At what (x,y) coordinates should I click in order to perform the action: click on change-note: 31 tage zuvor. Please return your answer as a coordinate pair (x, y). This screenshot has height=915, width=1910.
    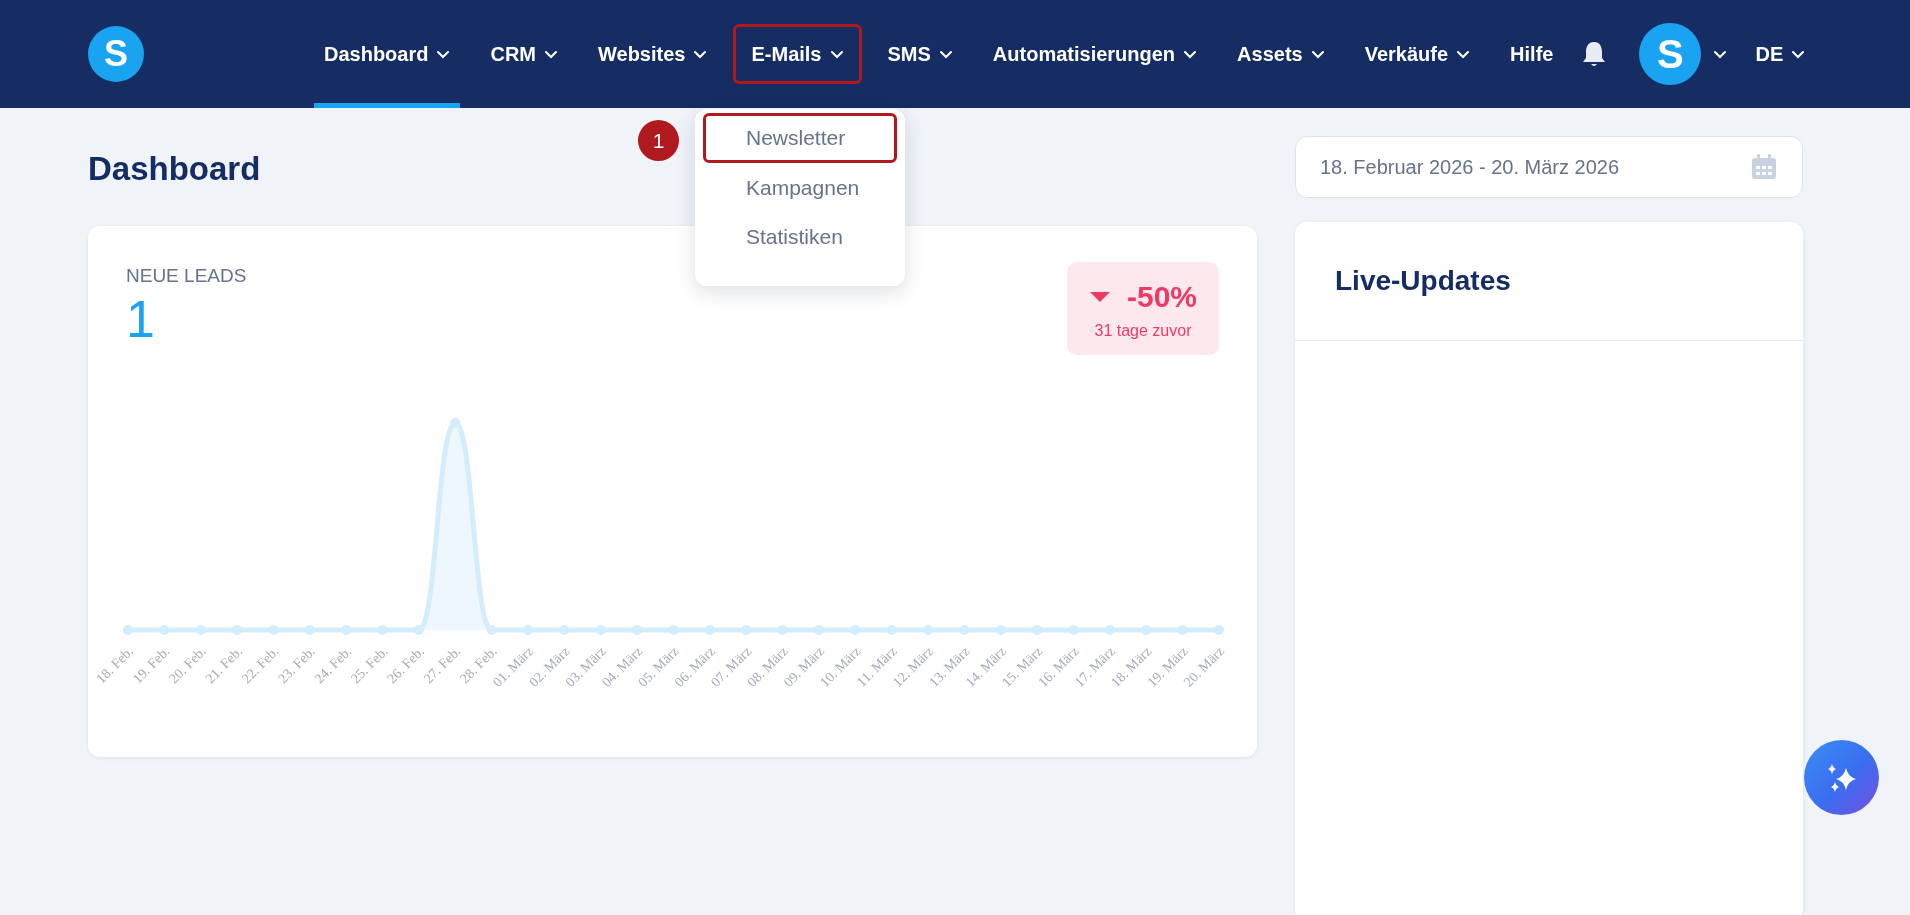
    Looking at the image, I should click on (1143, 331).